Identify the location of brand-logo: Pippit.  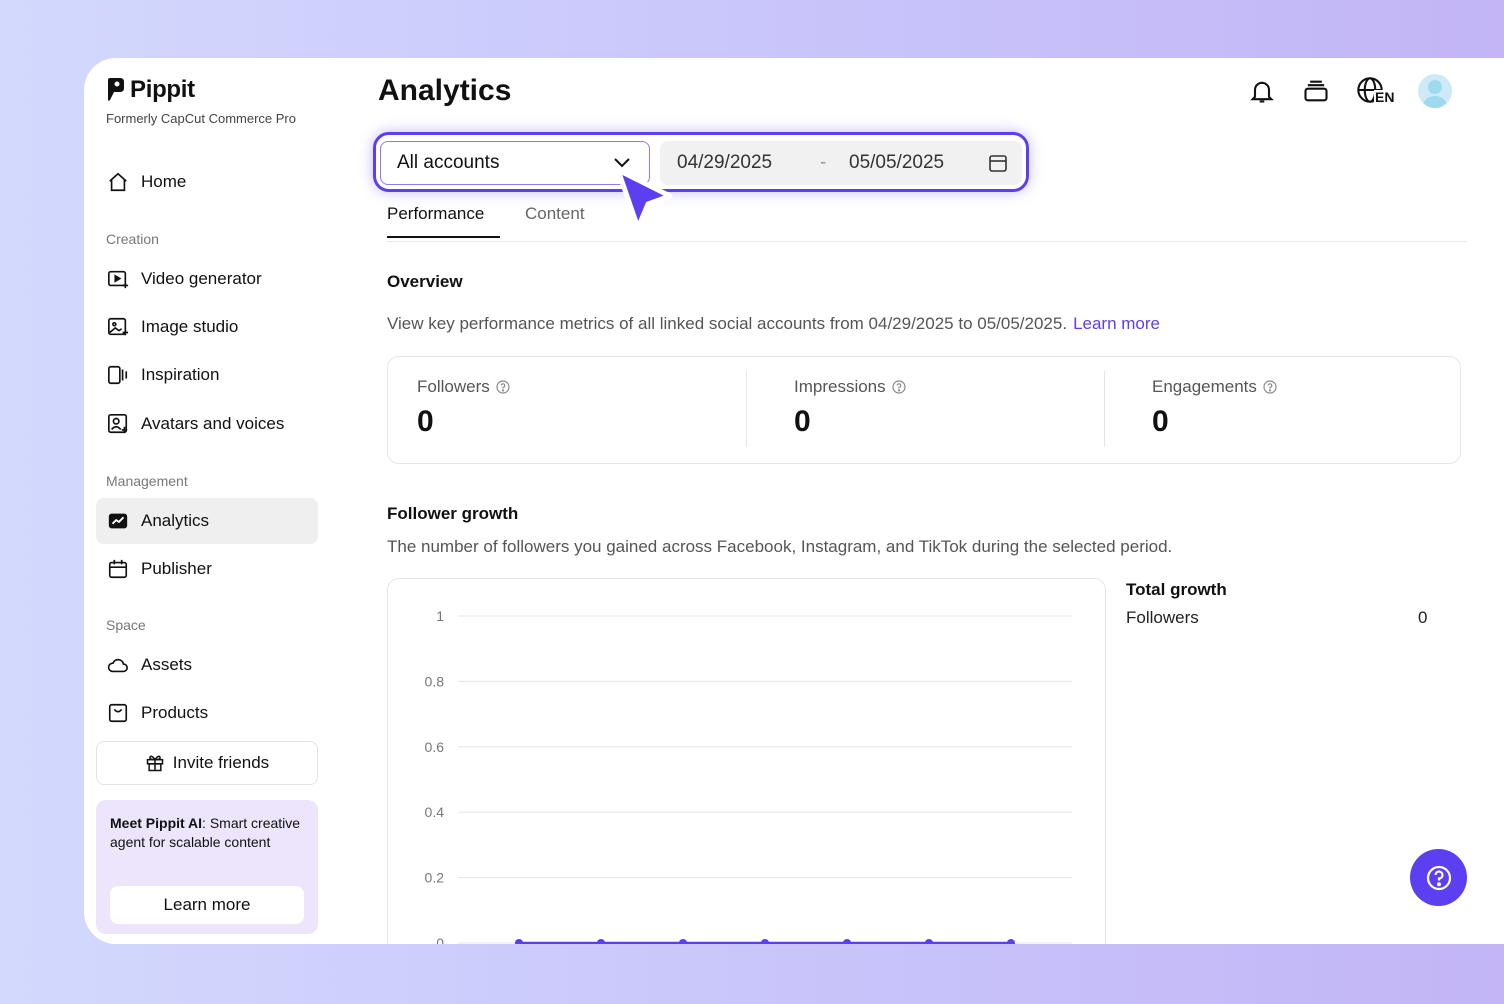
(150, 90).